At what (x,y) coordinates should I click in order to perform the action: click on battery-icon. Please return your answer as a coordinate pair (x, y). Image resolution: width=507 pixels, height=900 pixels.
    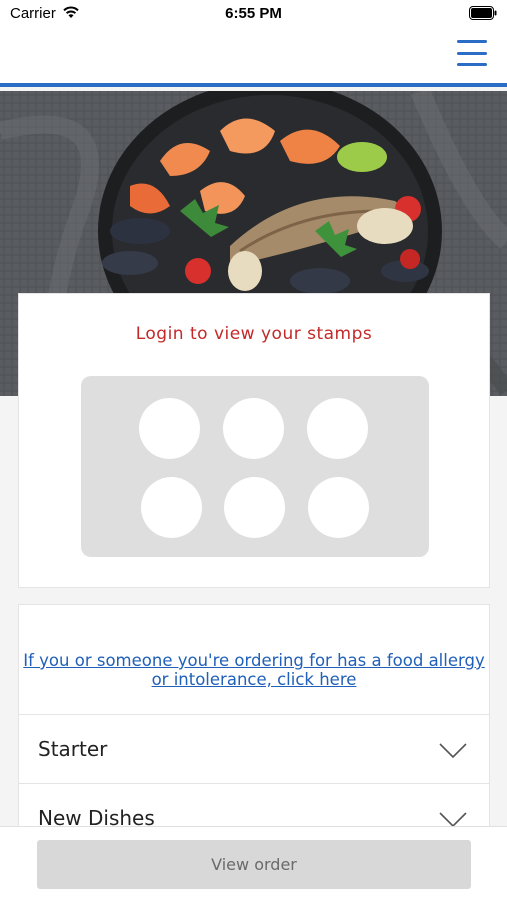
    Looking at the image, I should click on (483, 13).